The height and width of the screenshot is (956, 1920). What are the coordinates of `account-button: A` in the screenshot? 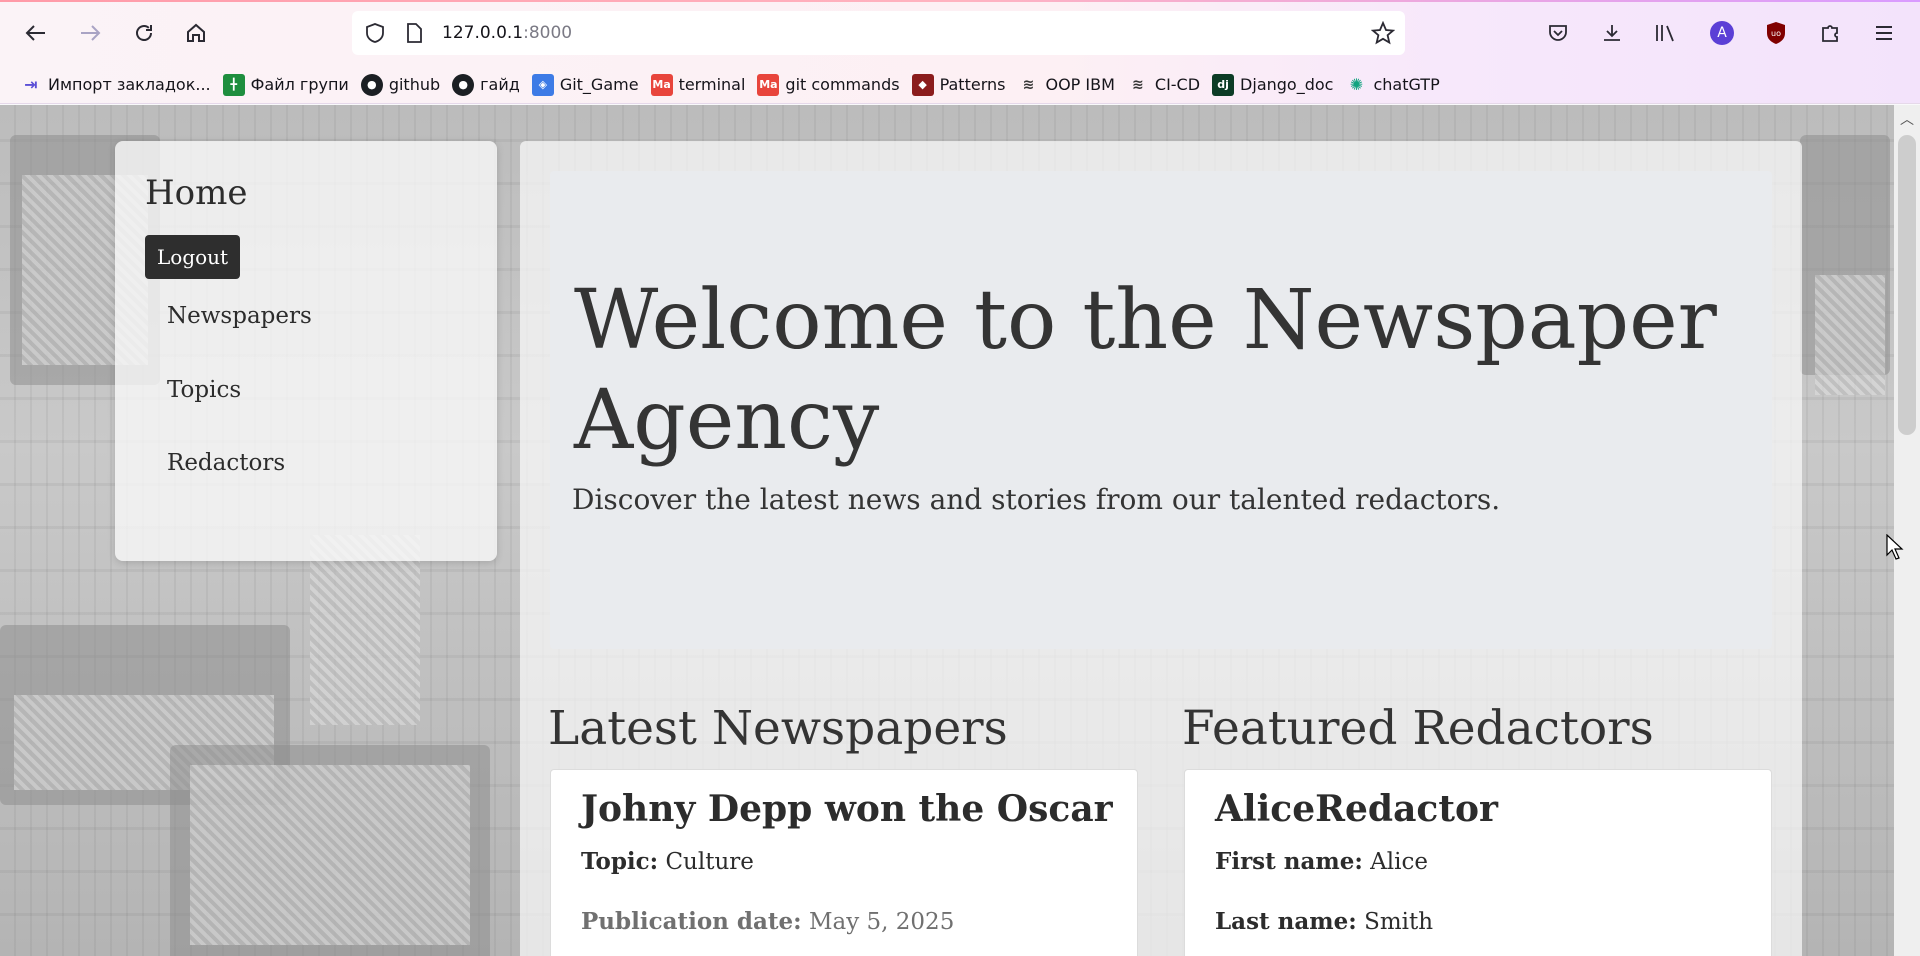 It's located at (1722, 33).